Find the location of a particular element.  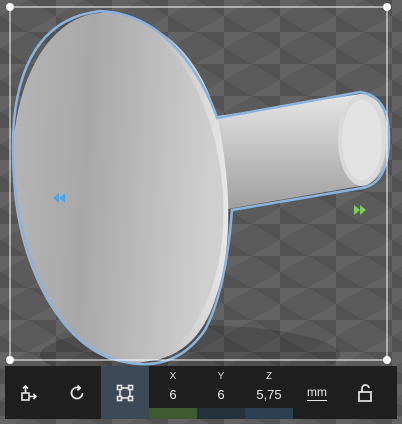

bbox-handle-tr is located at coordinates (387, 7).